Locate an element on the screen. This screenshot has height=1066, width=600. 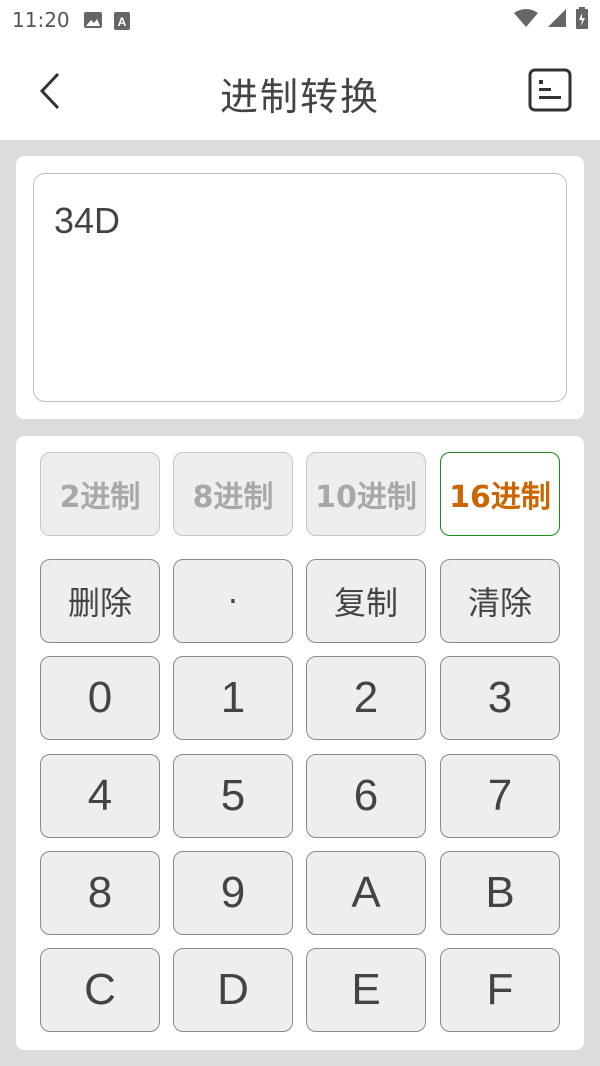
copy-button: 复制 is located at coordinates (366, 601).